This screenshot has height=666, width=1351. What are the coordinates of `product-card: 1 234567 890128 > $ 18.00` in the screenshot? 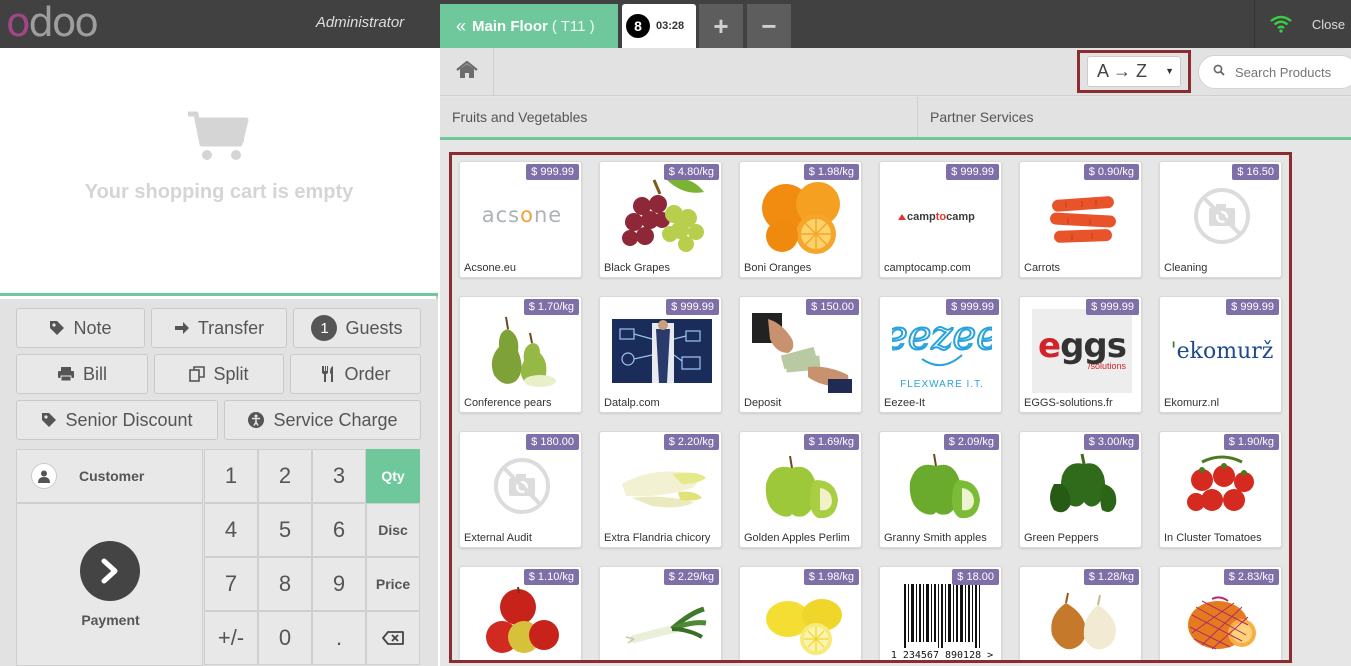 It's located at (940, 613).